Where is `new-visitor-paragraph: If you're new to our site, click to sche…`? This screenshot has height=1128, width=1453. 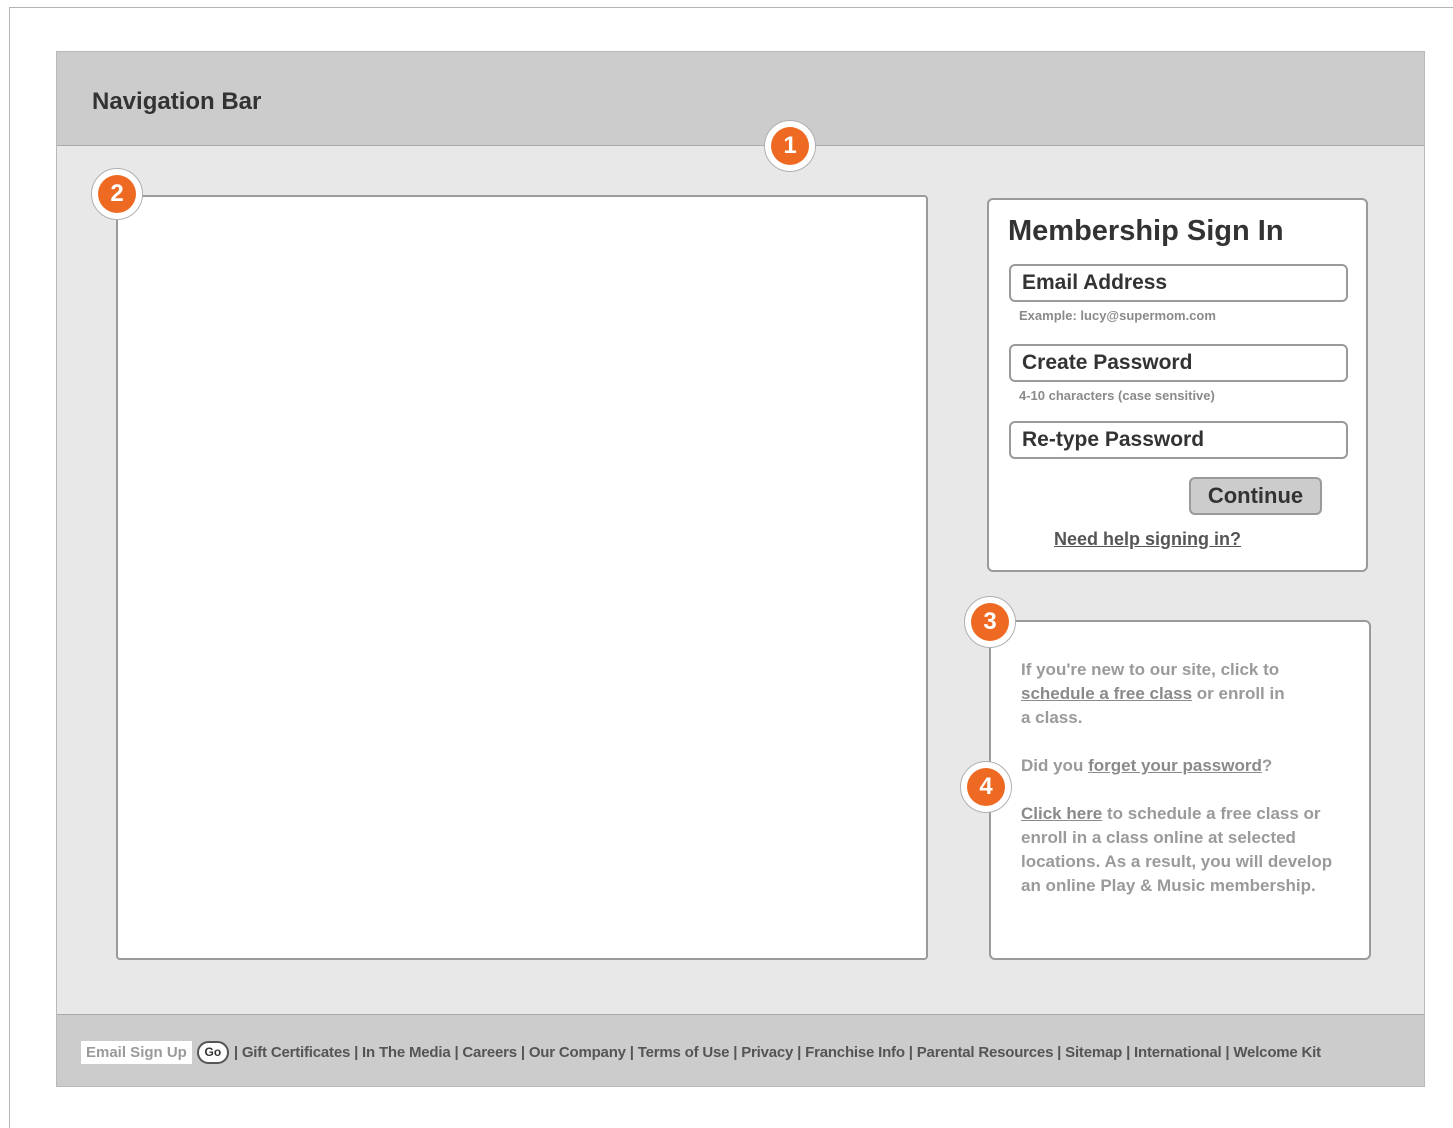 new-visitor-paragraph: If you're new to our site, click to sche… is located at coordinates (1191, 694).